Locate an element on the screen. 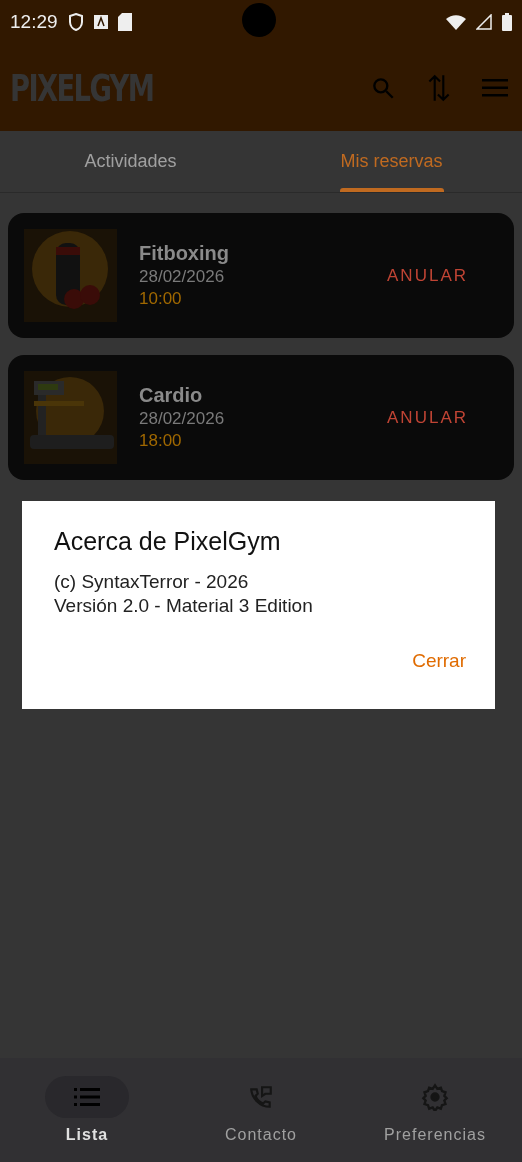 The height and width of the screenshot is (1162, 522). nav-item: Contacto is located at coordinates (261, 1110).